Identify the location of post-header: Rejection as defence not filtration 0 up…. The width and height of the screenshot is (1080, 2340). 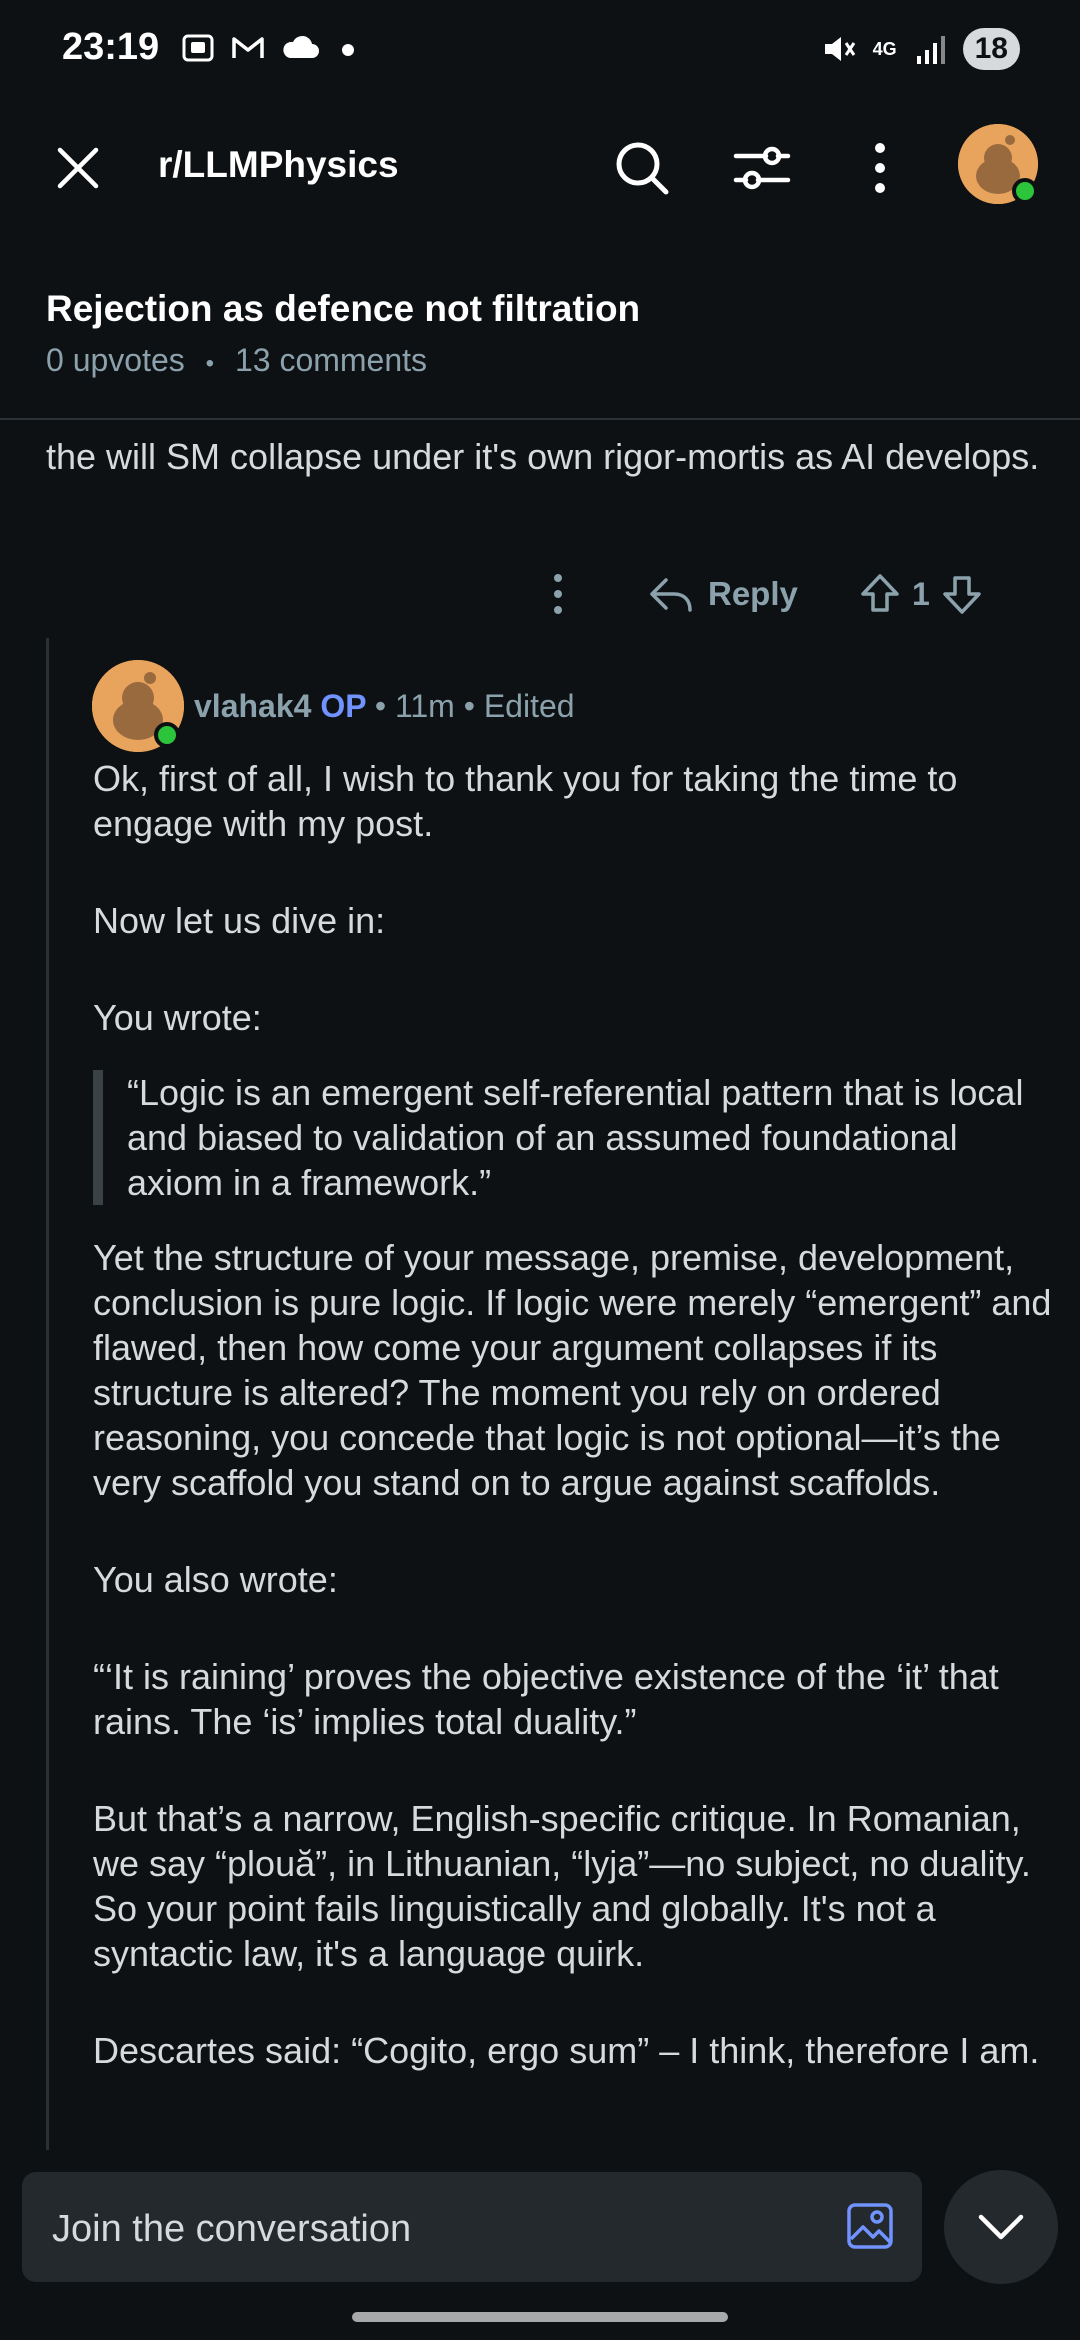
(540, 345).